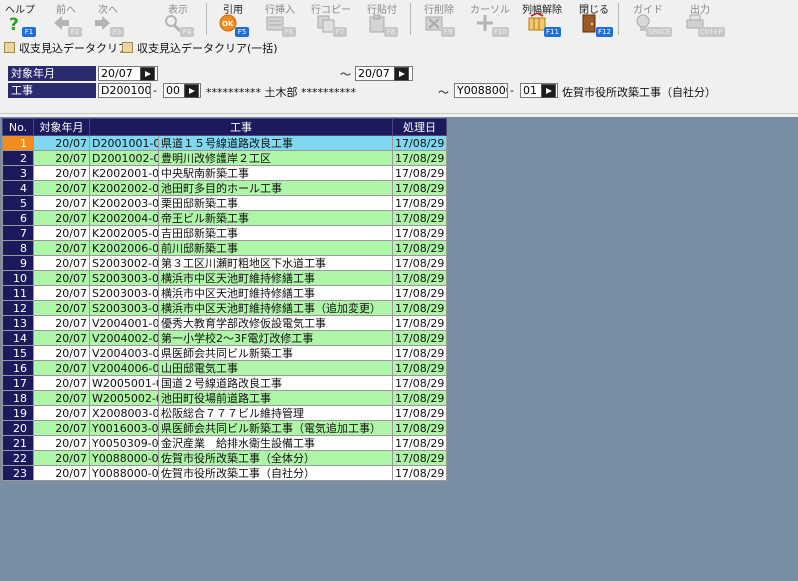  I want to click on table-row: 22 20/07 Y0088000-00 佐賀市役所改築工事（全体分） 17/08/29, so click(224, 458).